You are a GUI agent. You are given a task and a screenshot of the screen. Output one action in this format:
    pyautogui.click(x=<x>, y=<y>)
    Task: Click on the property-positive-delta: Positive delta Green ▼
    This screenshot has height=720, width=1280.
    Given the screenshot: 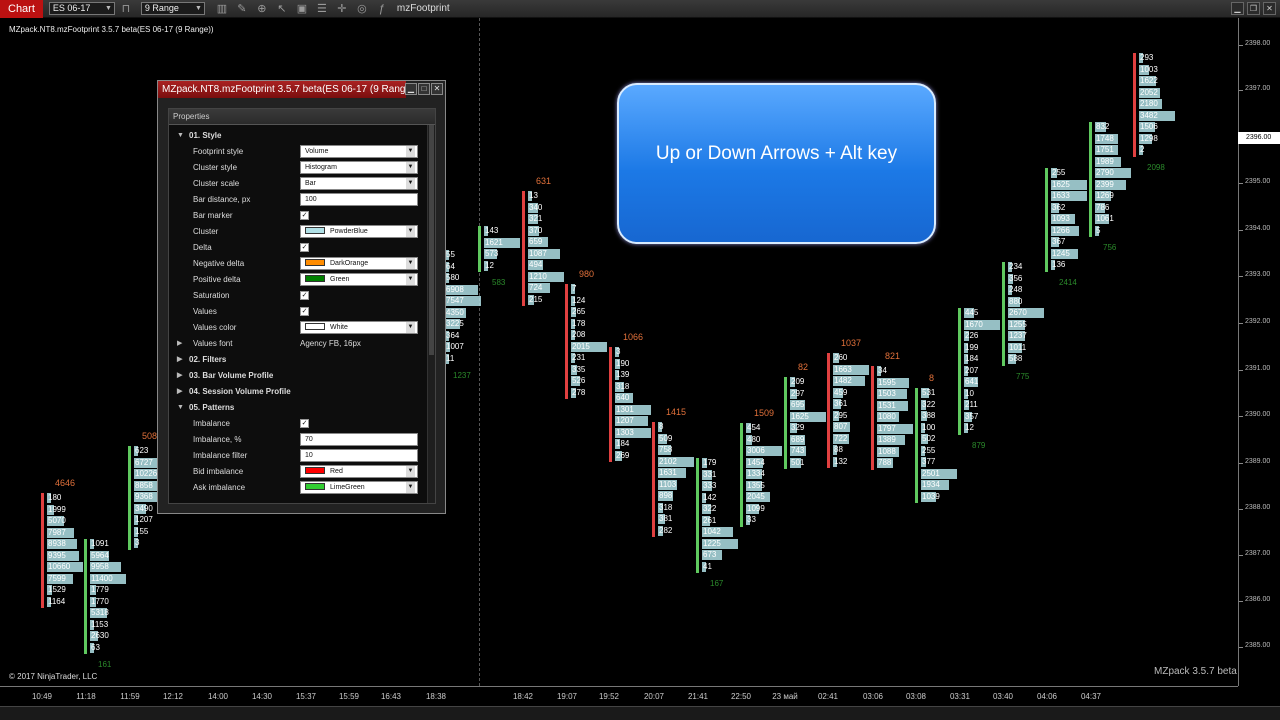 What is the action you would take?
    pyautogui.click(x=298, y=279)
    